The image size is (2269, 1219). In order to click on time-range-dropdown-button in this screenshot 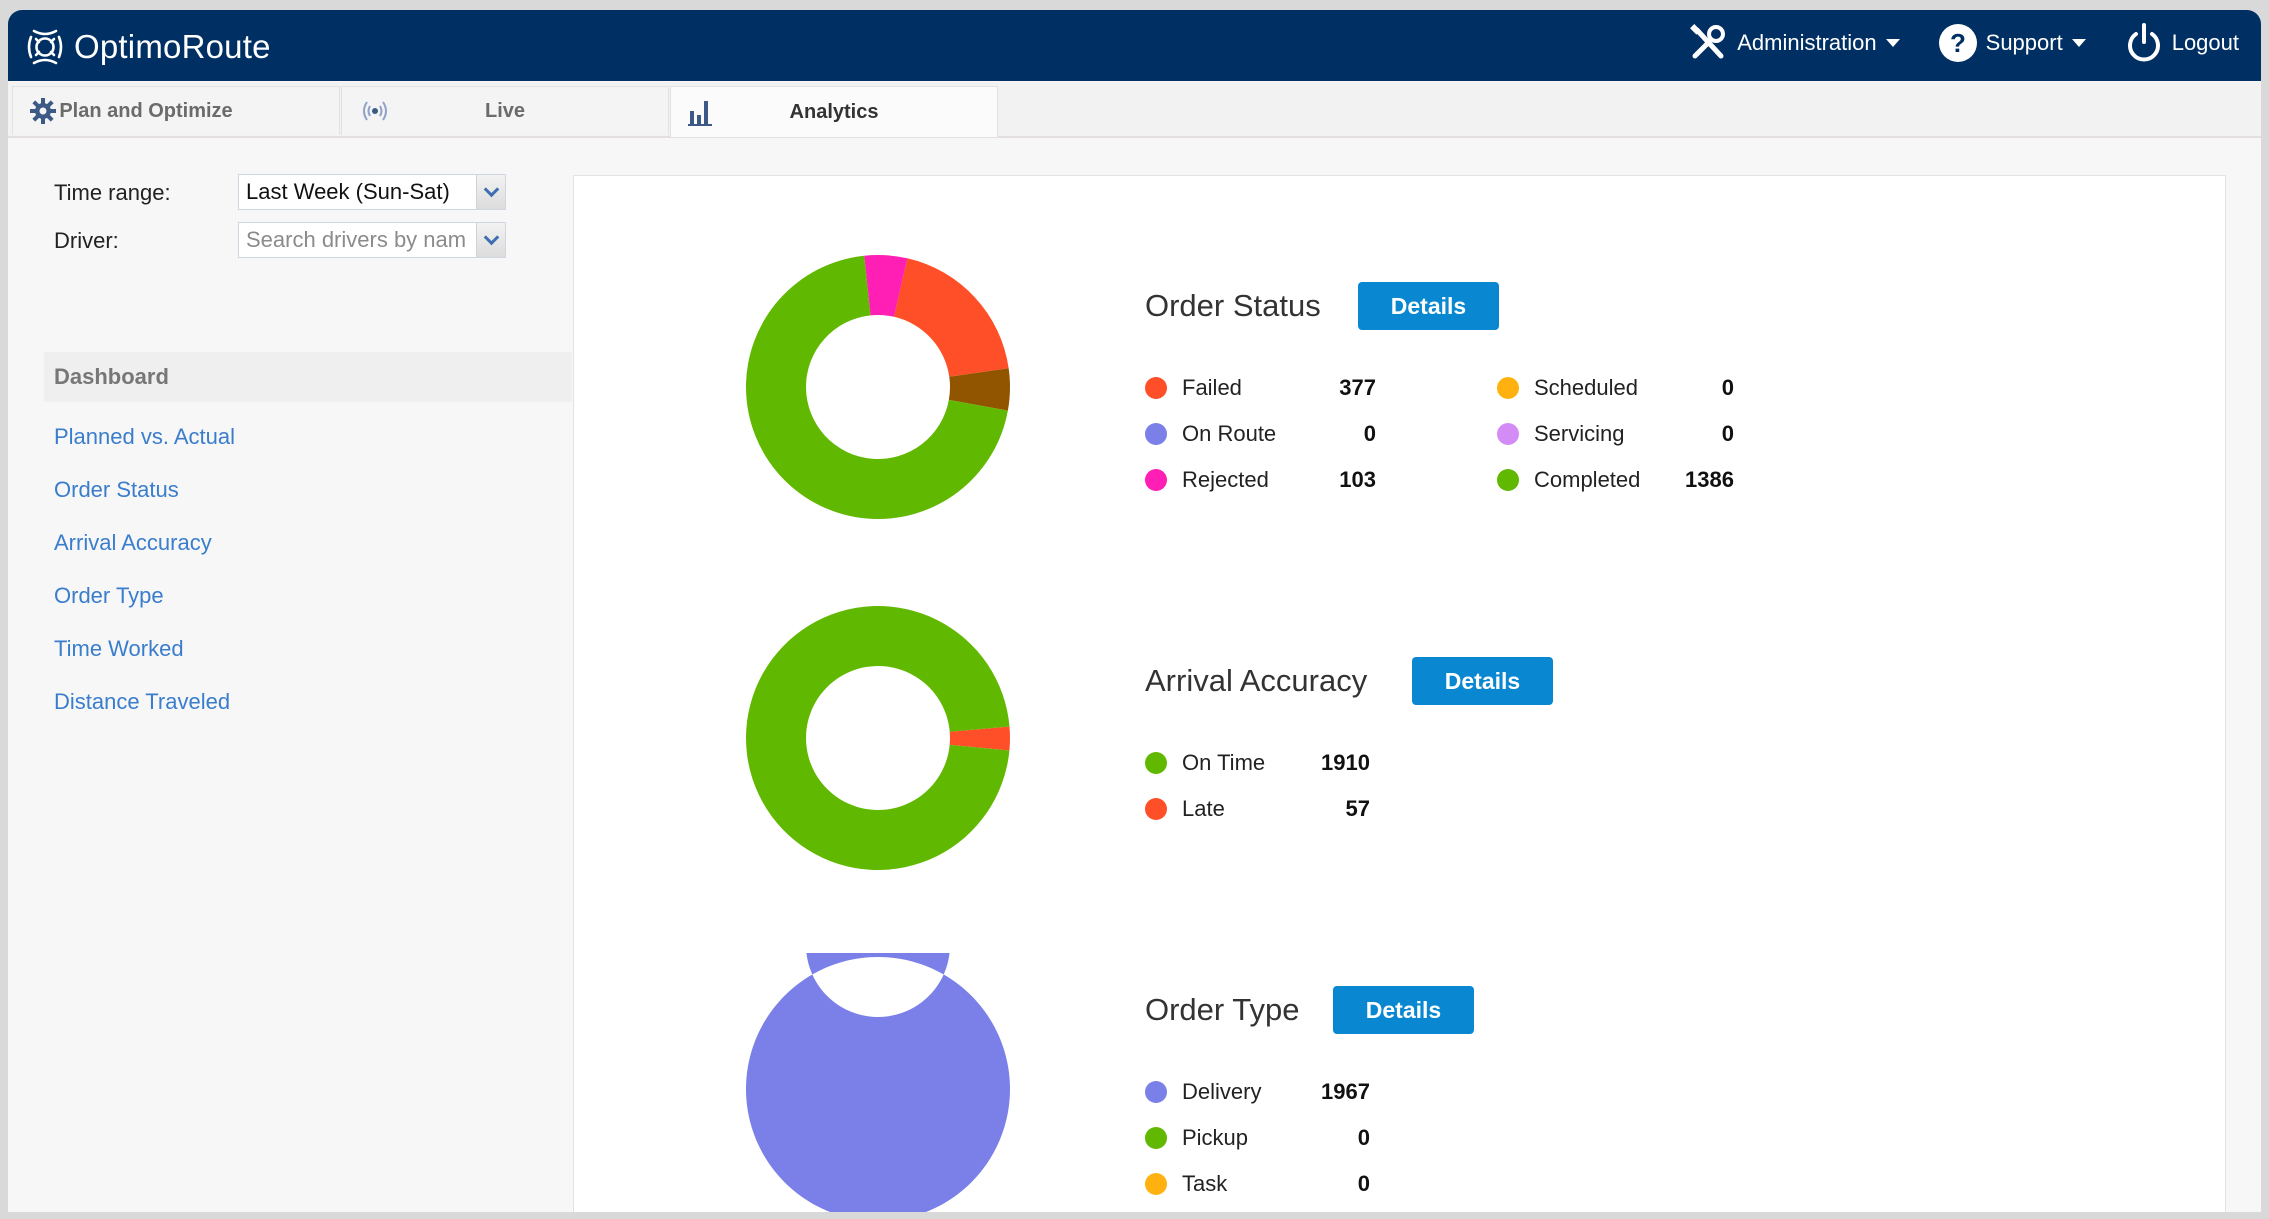, I will do `click(490, 192)`.